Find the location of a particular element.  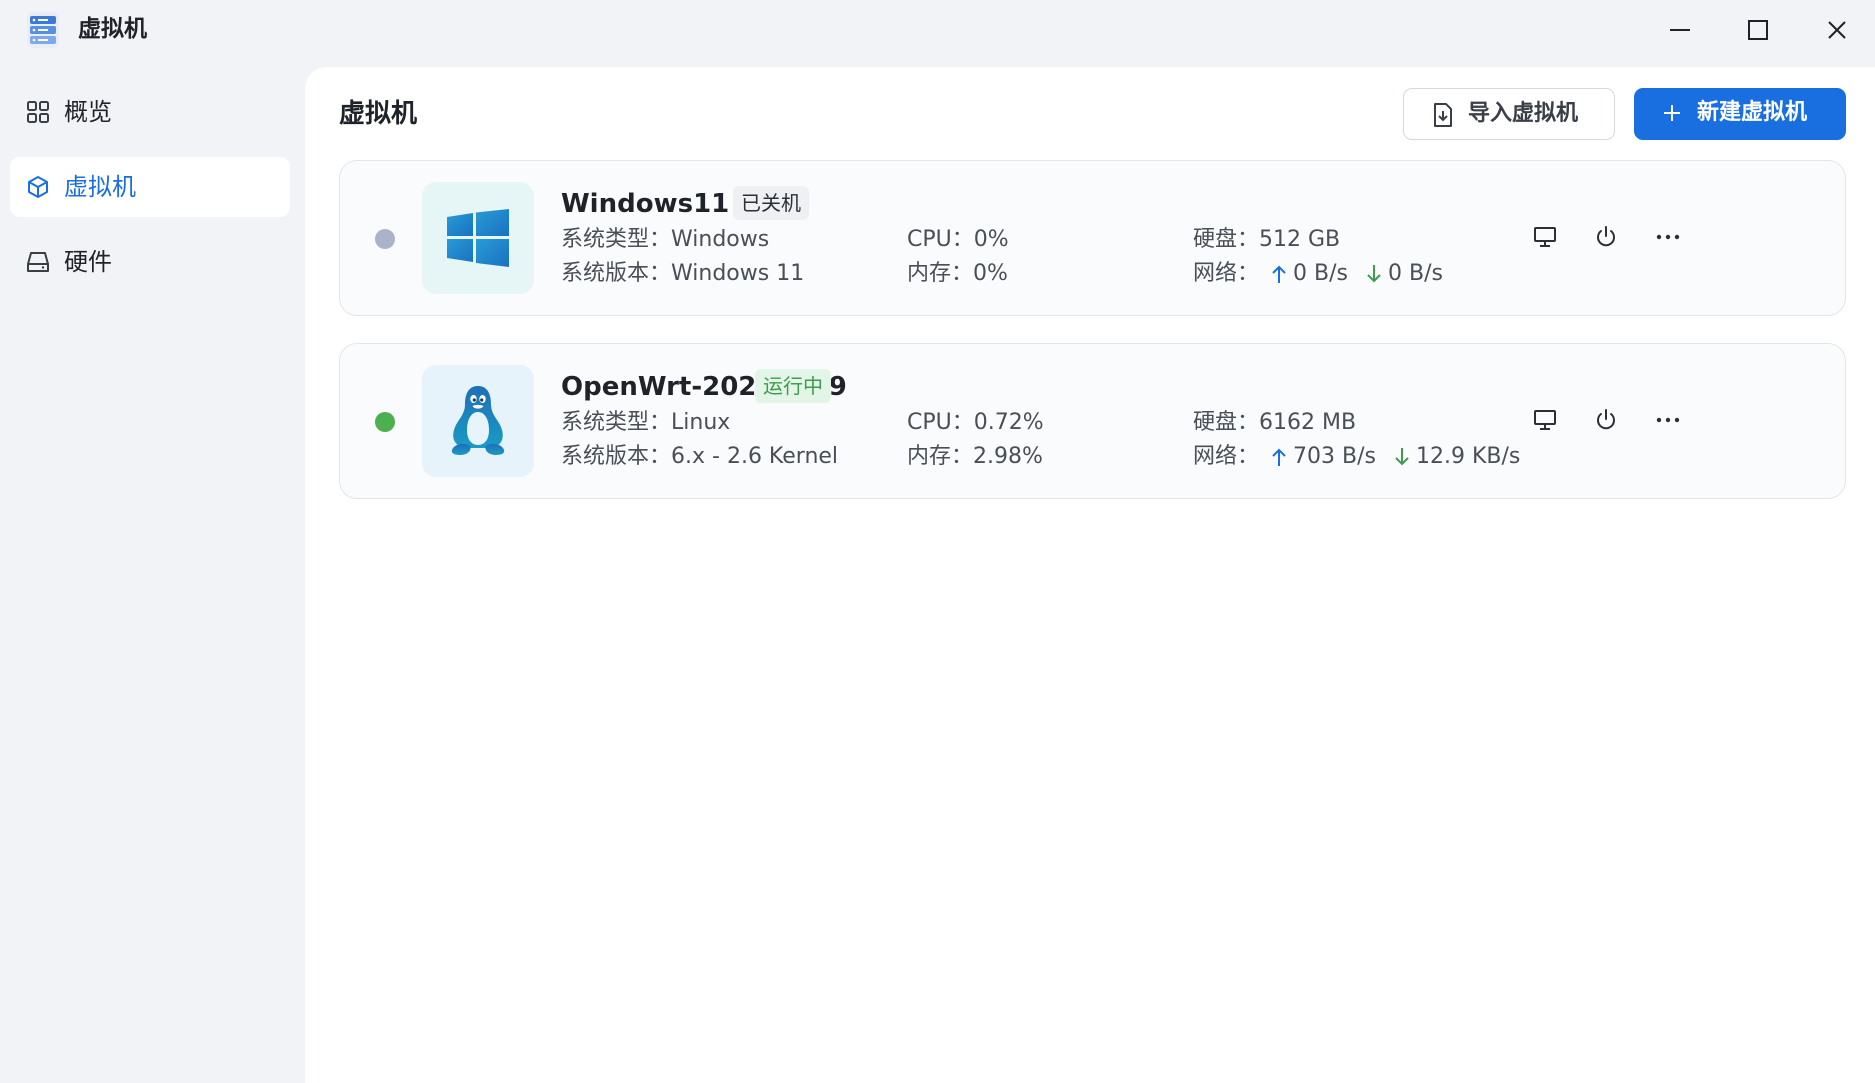

sidebar-item-label: 硬件 is located at coordinates (88, 262).